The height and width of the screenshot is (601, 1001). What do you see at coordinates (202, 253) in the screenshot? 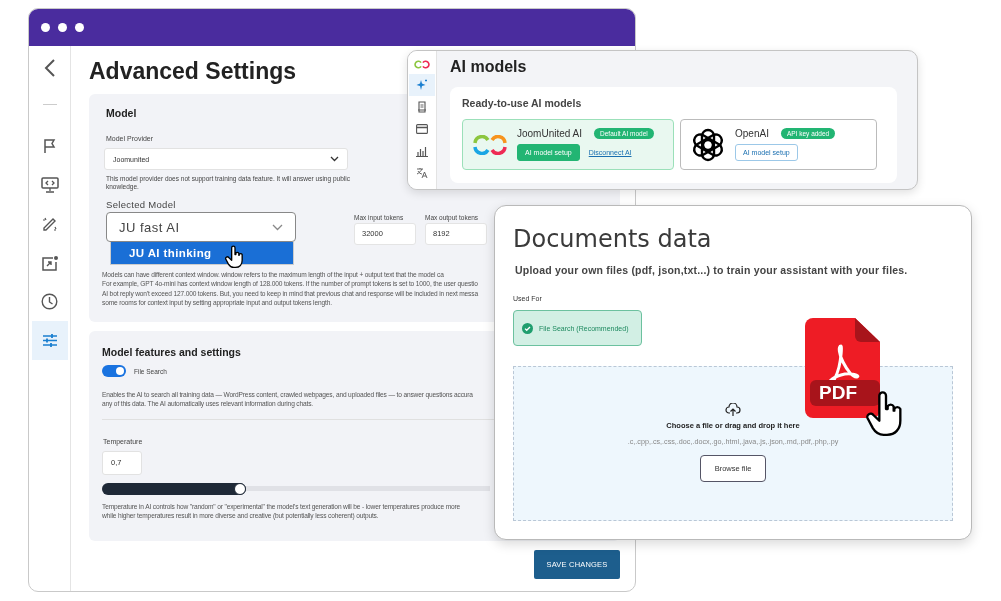
I see `dropdown-option: JU AI thinking` at bounding box center [202, 253].